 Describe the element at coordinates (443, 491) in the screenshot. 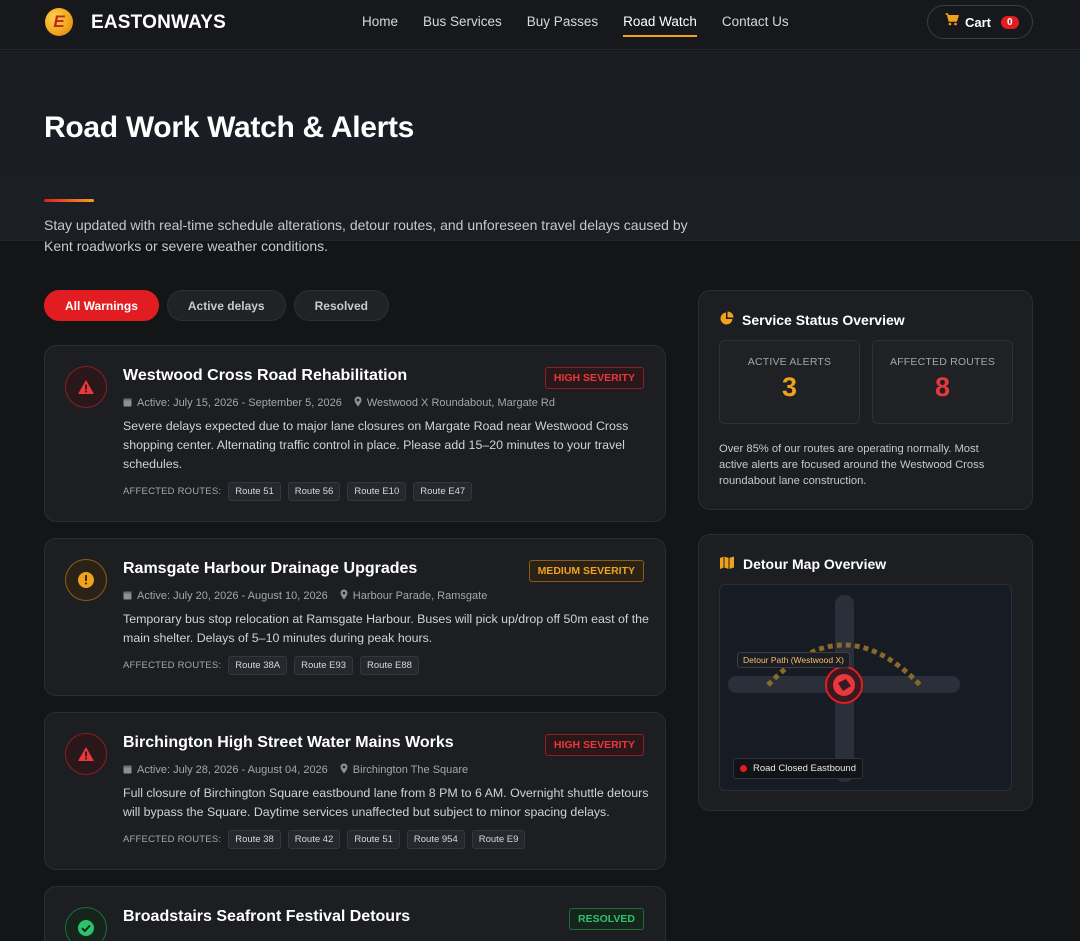

I see `route-chip: Route E47` at that location.